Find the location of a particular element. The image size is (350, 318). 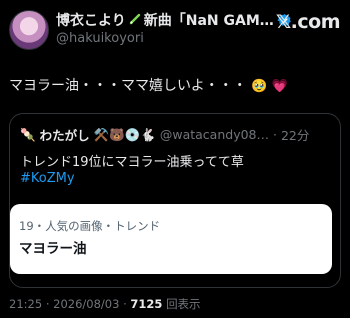

quote-avatar-emoji: 🍡 is located at coordinates (28, 134).